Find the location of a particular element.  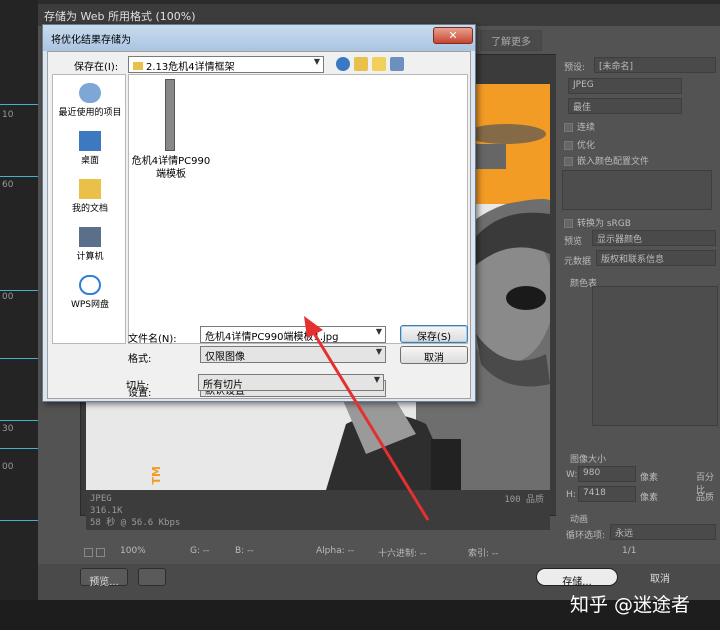

preset-select: [未命名] is located at coordinates (655, 65).